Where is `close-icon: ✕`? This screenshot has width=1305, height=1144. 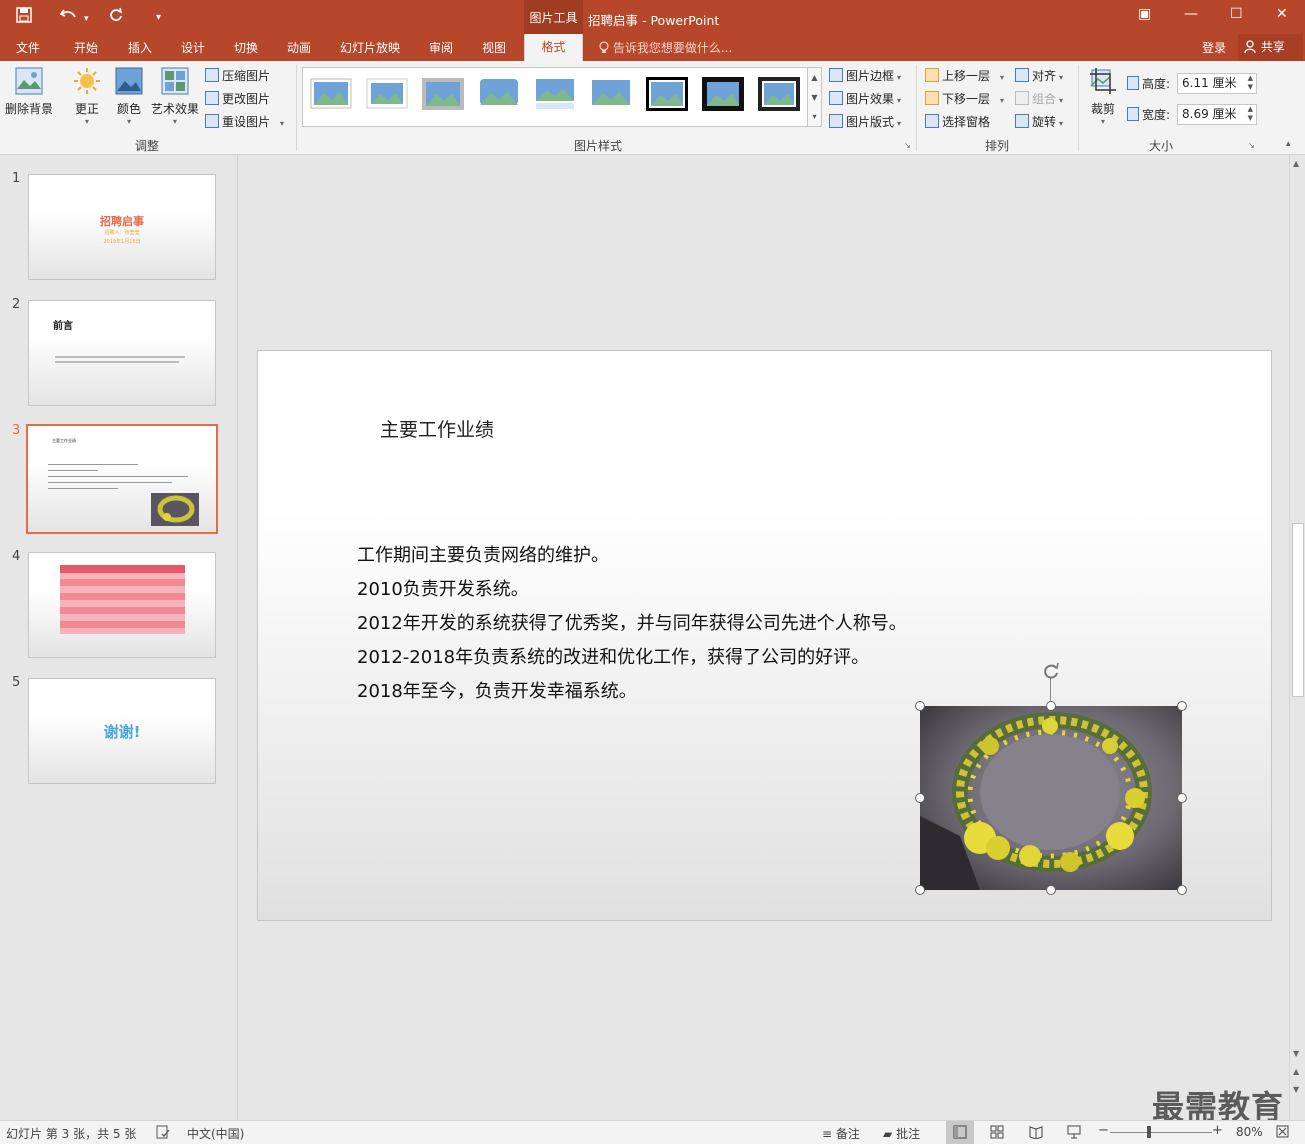 close-icon: ✕ is located at coordinates (1282, 14).